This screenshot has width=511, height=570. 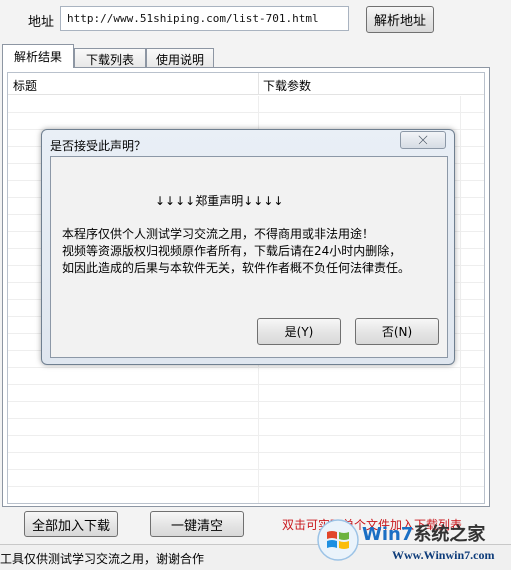 I want to click on watermark-brand: Win7系统之家, so click(x=423, y=533).